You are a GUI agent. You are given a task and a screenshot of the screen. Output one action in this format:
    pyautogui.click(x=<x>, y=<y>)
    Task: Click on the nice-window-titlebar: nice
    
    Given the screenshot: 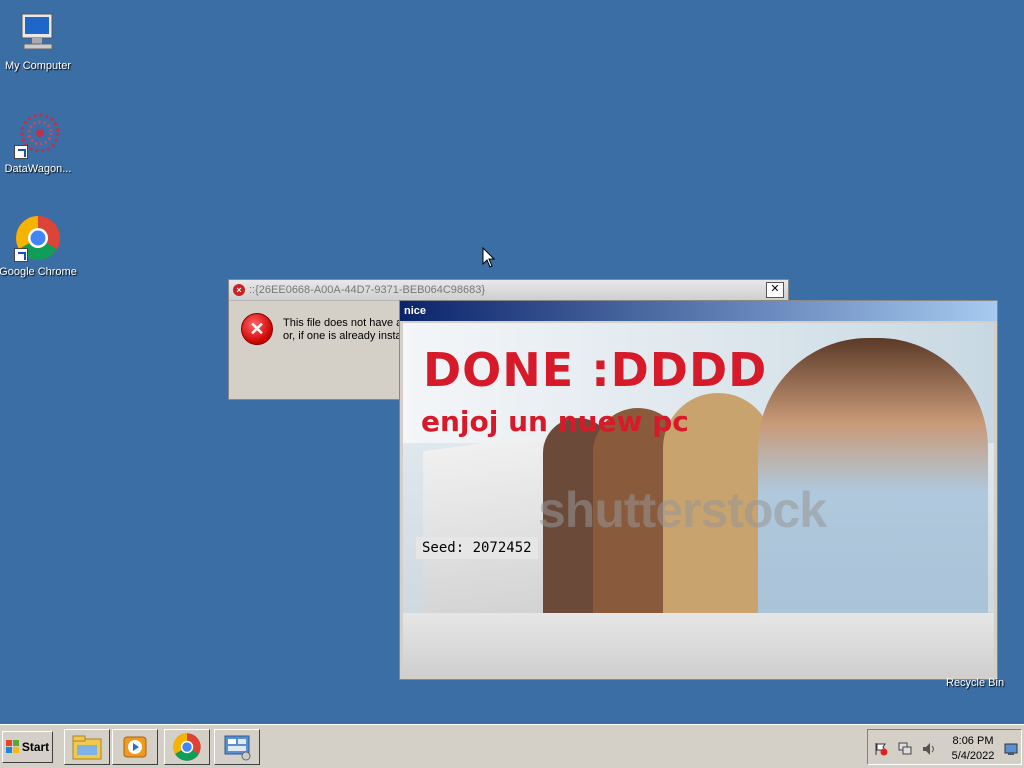 What is the action you would take?
    pyautogui.click(x=698, y=311)
    